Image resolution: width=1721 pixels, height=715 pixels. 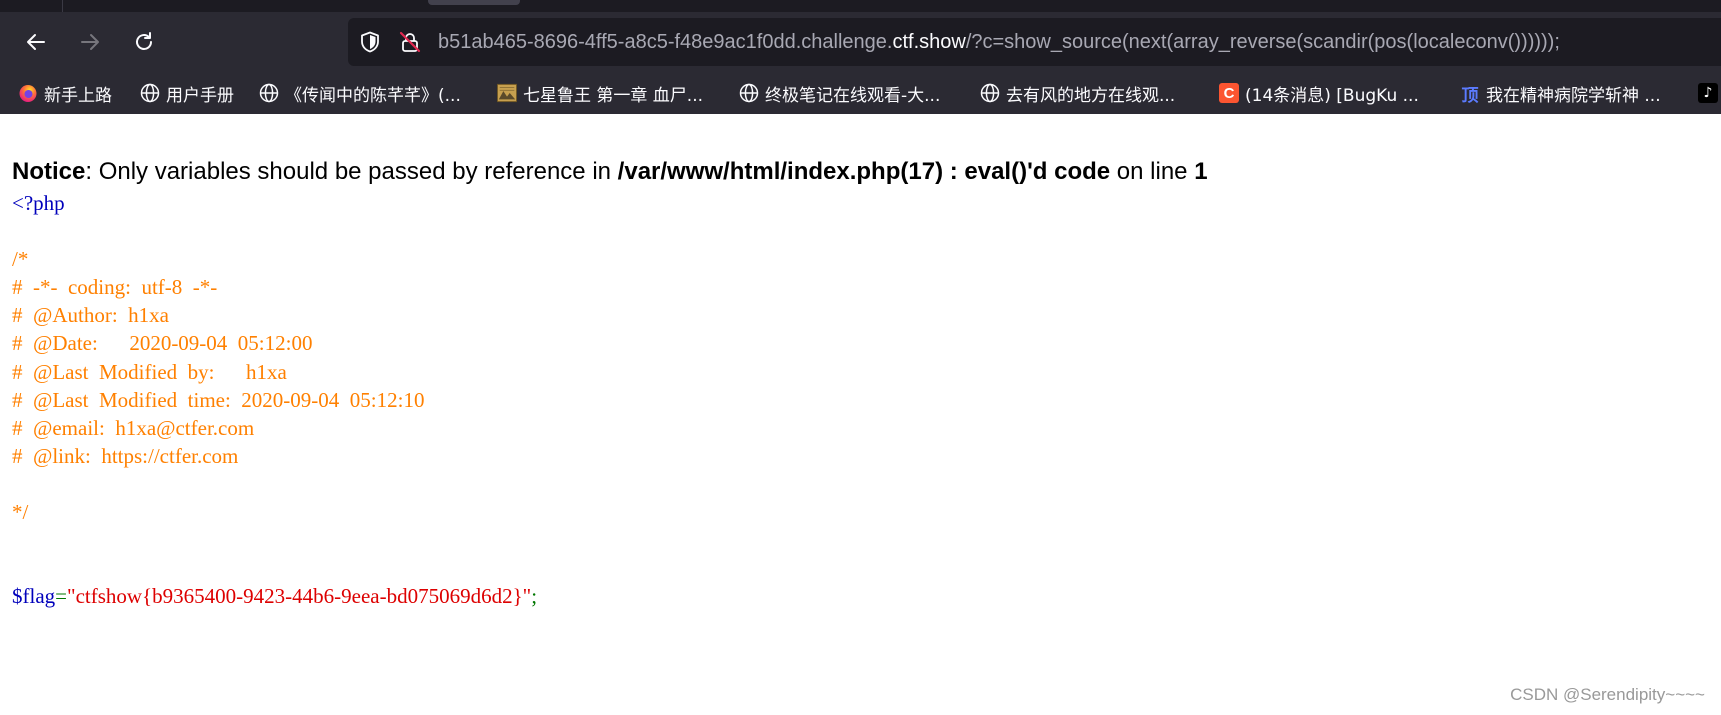 I want to click on forward-button, so click(x=90, y=42).